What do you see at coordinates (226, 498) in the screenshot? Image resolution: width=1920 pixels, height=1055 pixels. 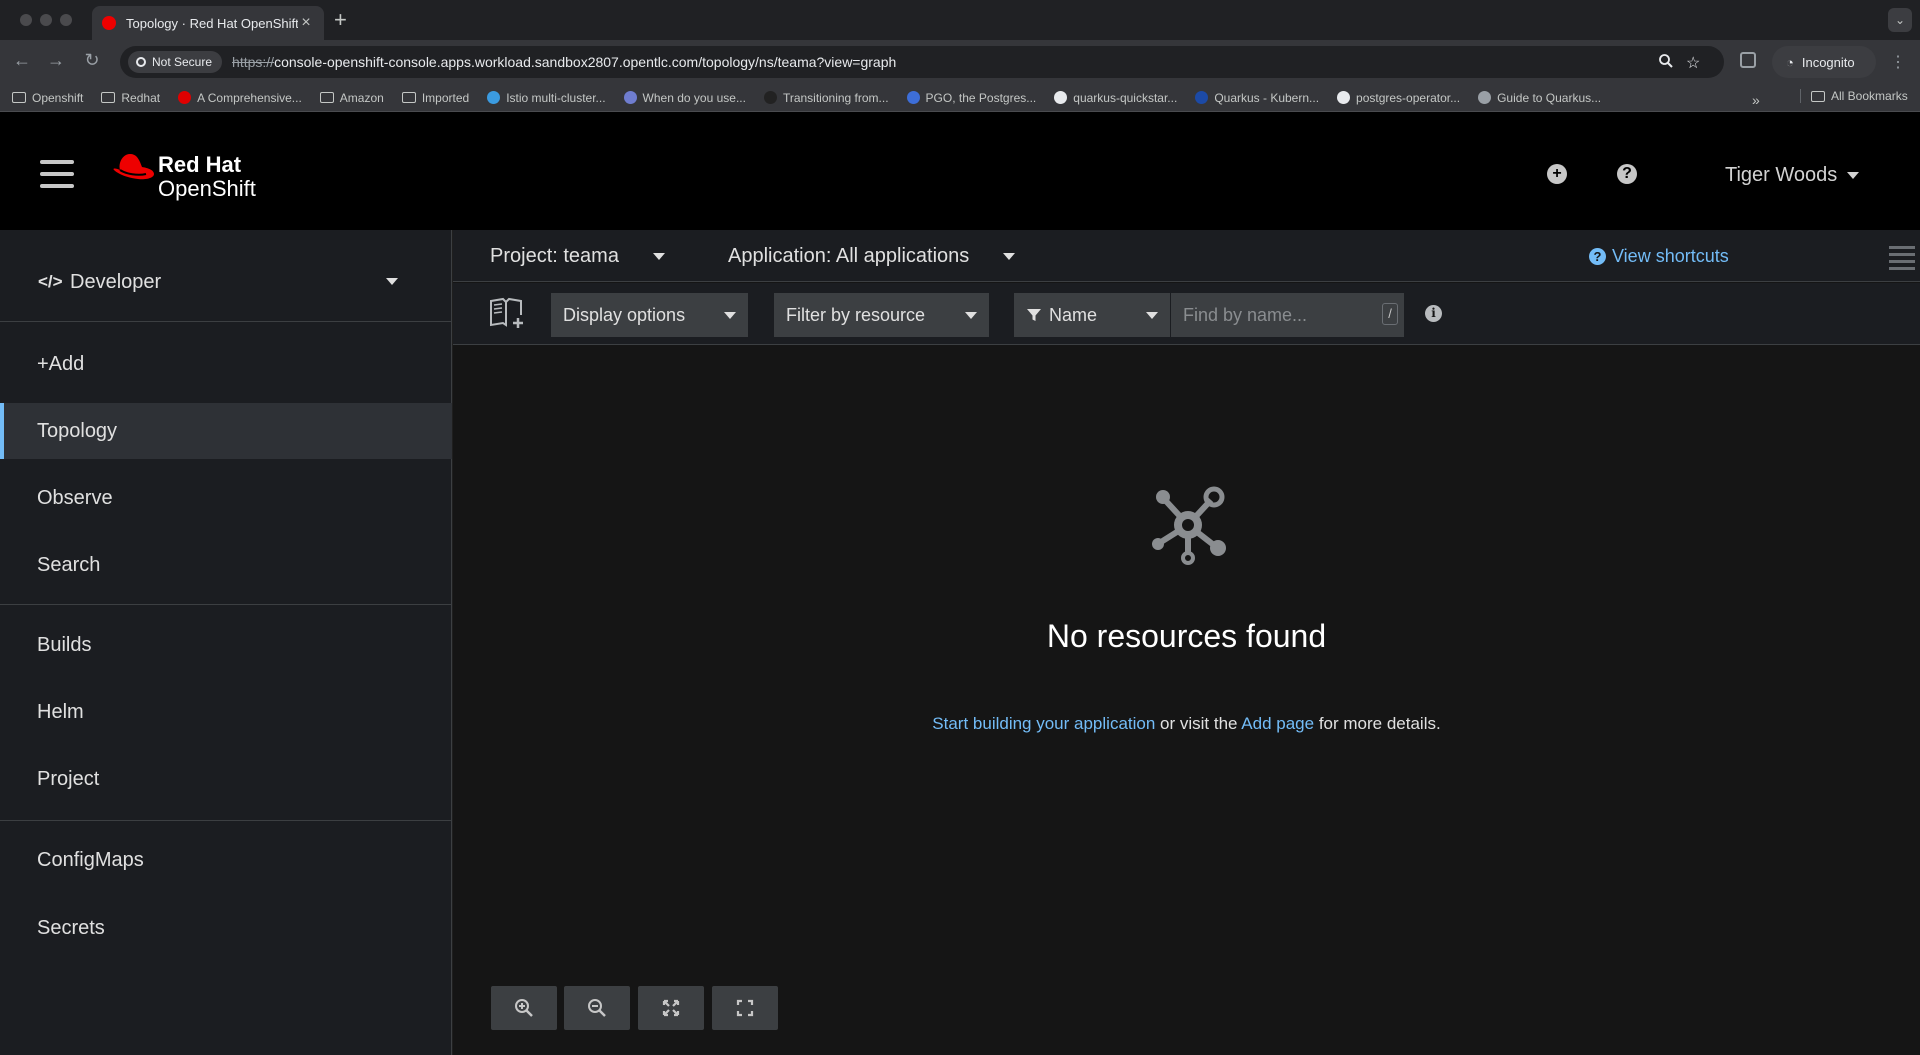 I see `sidebar-item-observe: Observe` at bounding box center [226, 498].